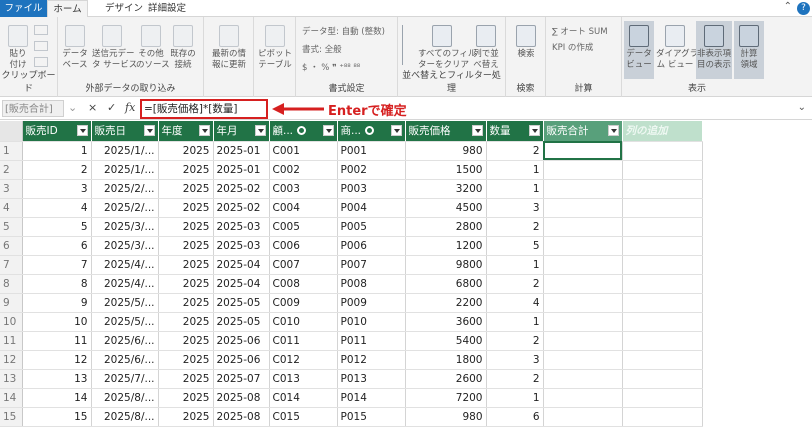 Image resolution: width=812 pixels, height=427 pixels. Describe the element at coordinates (125, 131) in the screenshot. I see `col-header-sales-date: 販売日` at that location.